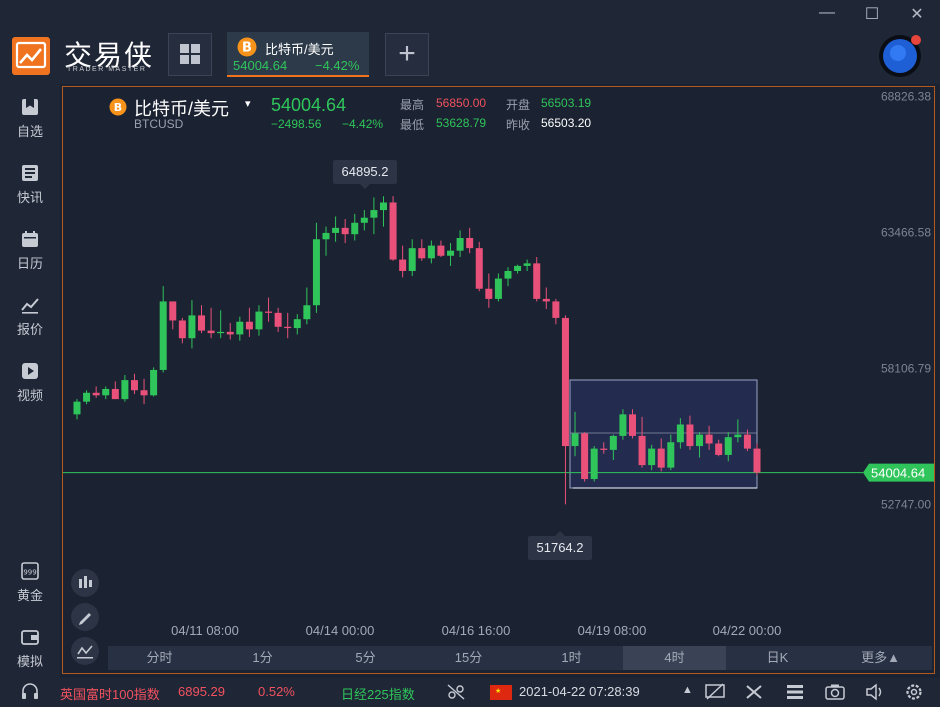 This screenshot has width=940, height=707. What do you see at coordinates (262, 658) in the screenshot?
I see `tab-timeframe-1m: 1分` at bounding box center [262, 658].